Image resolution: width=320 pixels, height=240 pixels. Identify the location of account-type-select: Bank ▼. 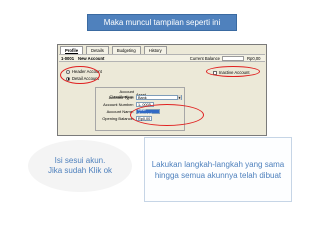
(159, 97).